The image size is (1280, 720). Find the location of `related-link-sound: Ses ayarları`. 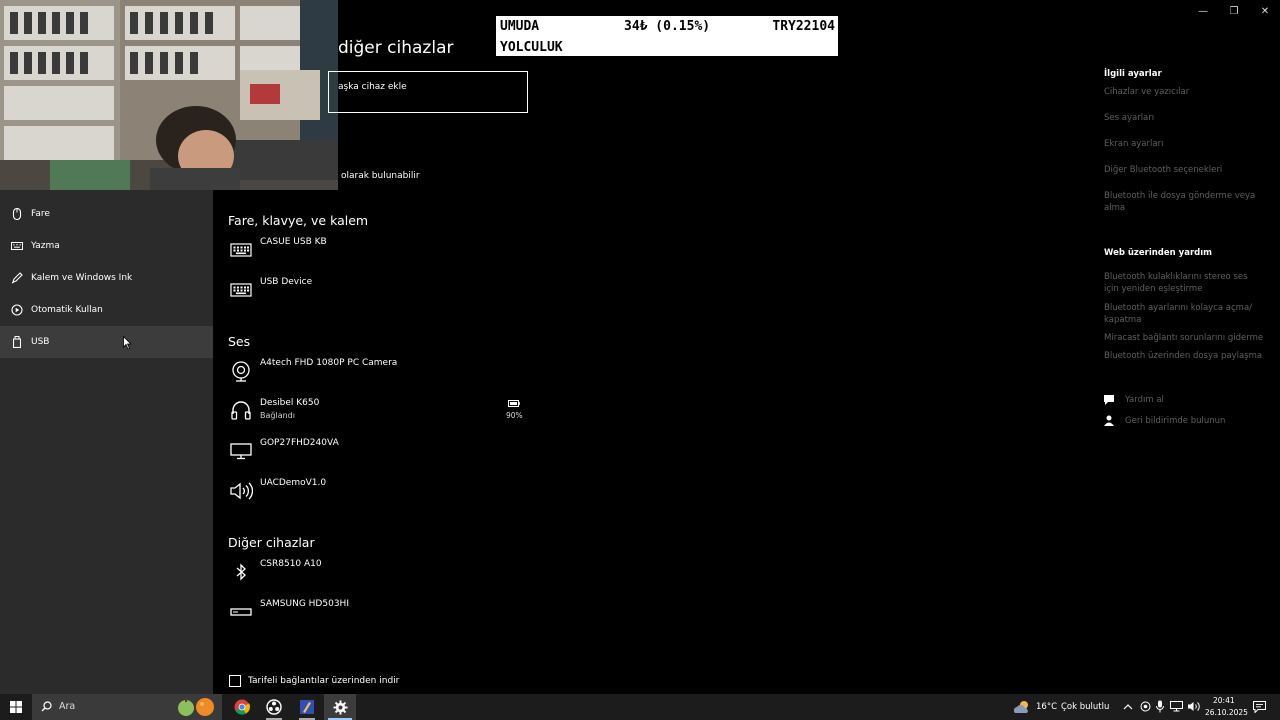

related-link-sound: Ses ayarları is located at coordinates (1184, 118).